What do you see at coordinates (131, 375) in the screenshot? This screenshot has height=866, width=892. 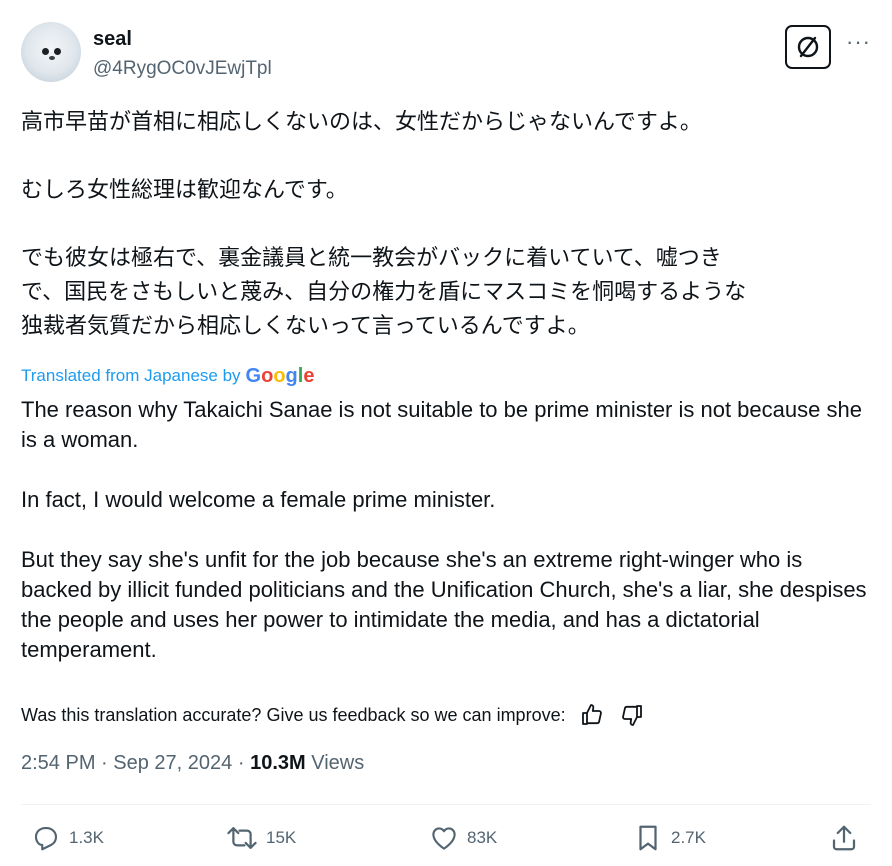 I see `translated-label: Translated from Japanese by` at bounding box center [131, 375].